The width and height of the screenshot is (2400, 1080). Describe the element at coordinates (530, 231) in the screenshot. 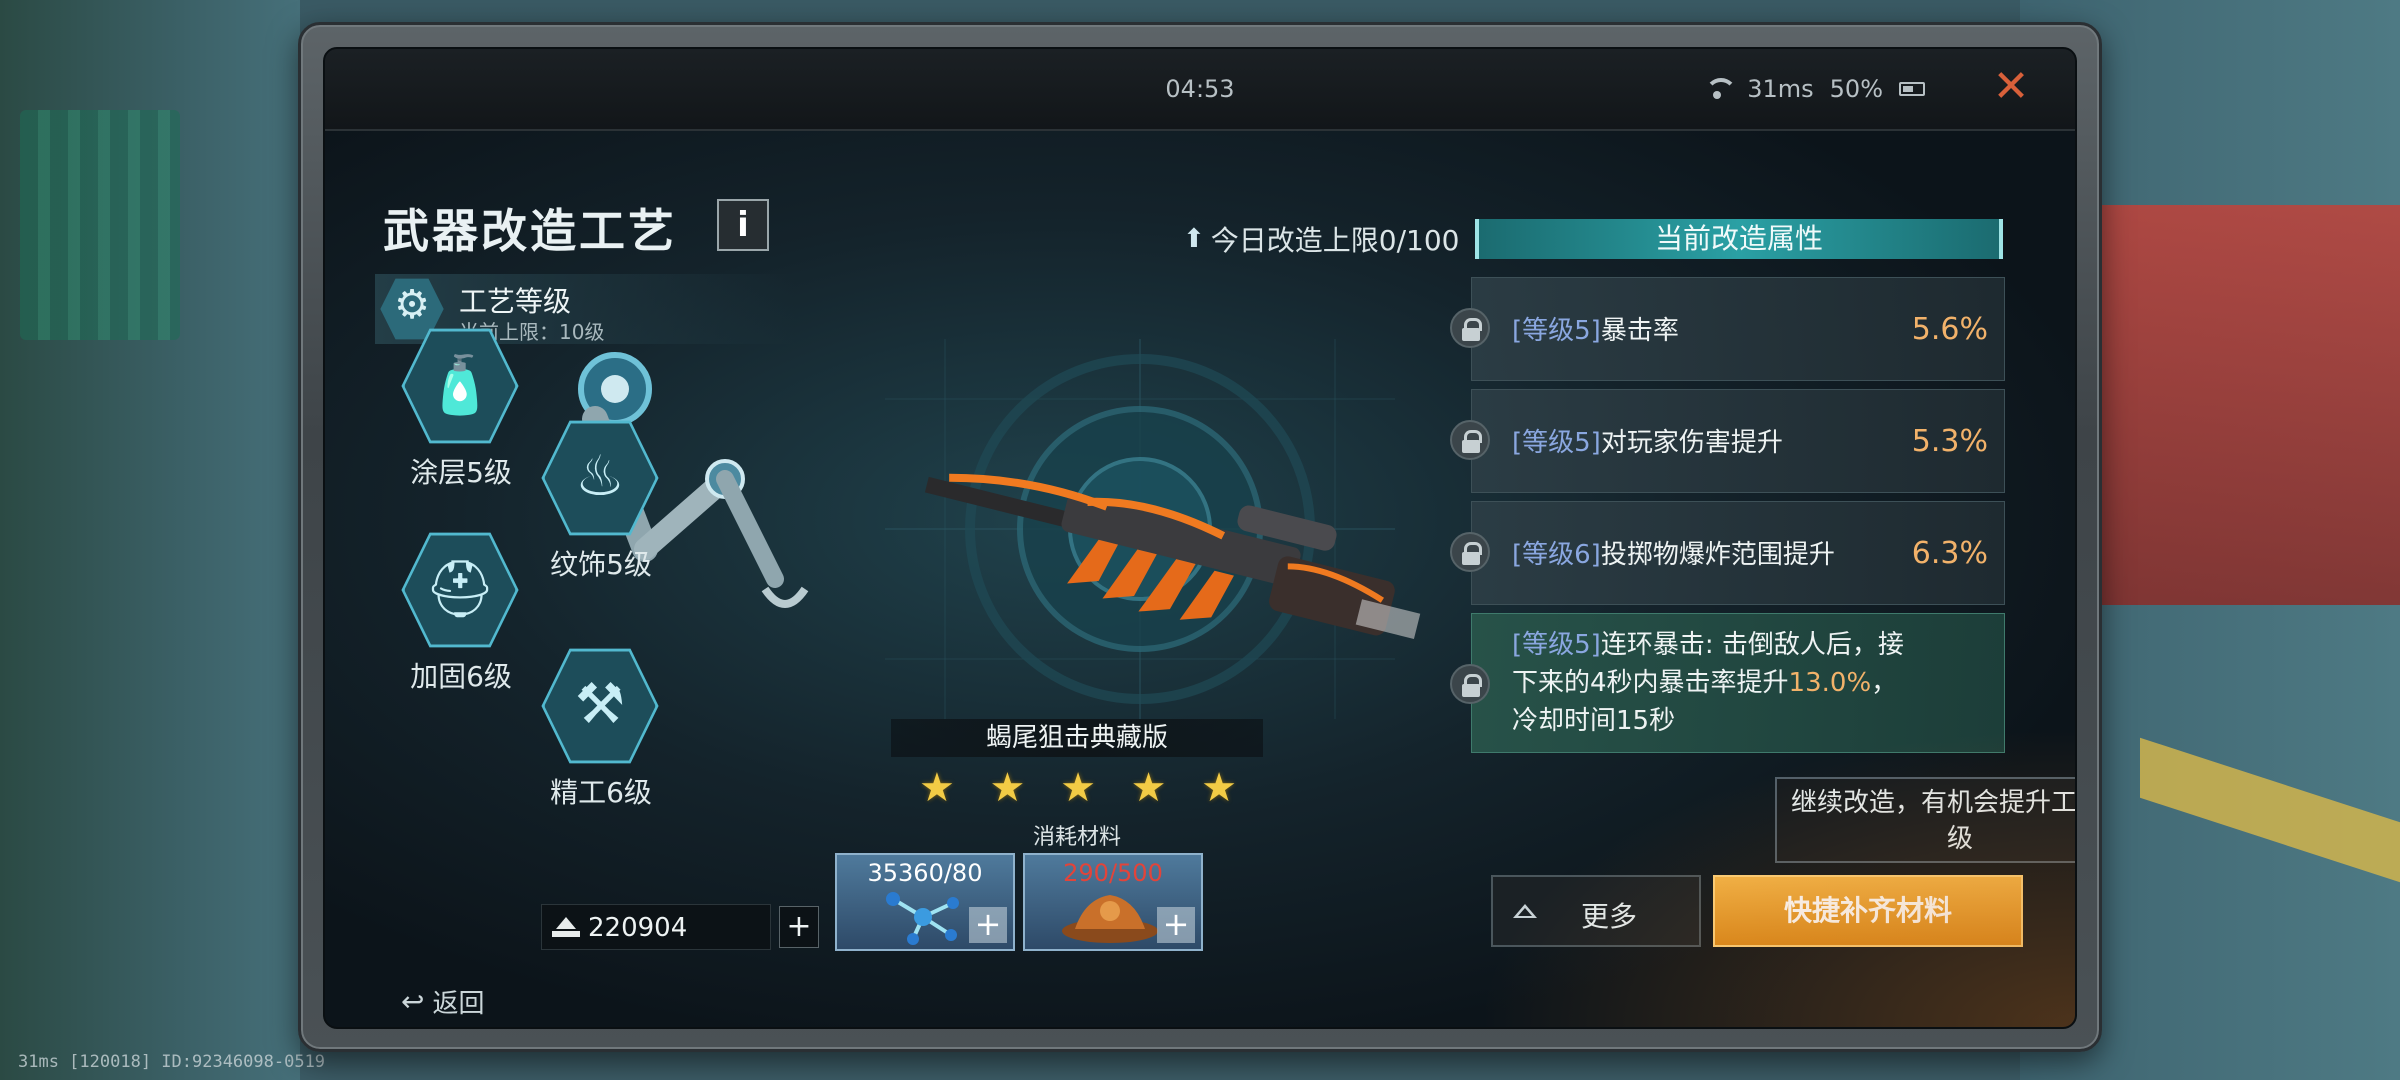

I see `page-title: 武器改造工艺` at that location.